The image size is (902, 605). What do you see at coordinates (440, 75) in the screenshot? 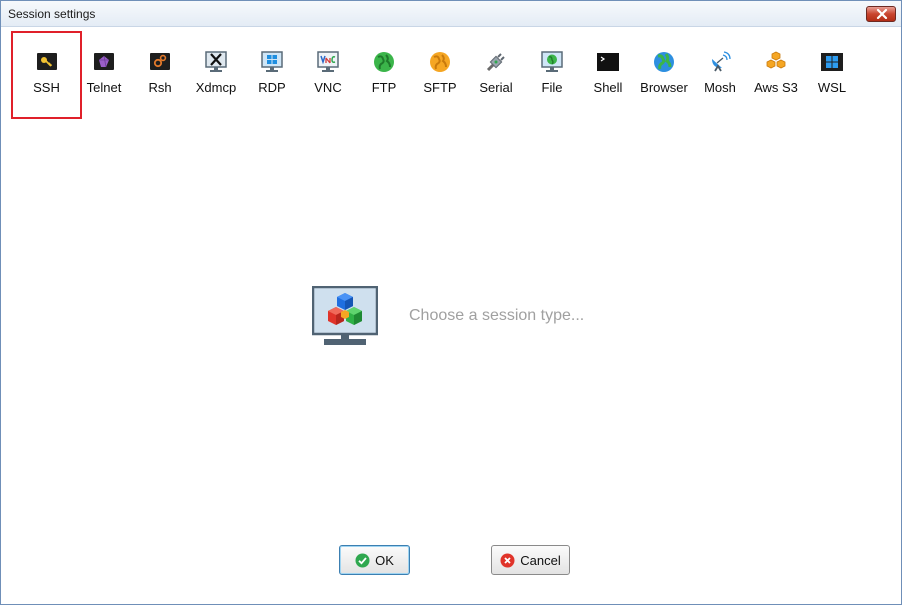
I see `session-type-sftp: SFTP` at bounding box center [440, 75].